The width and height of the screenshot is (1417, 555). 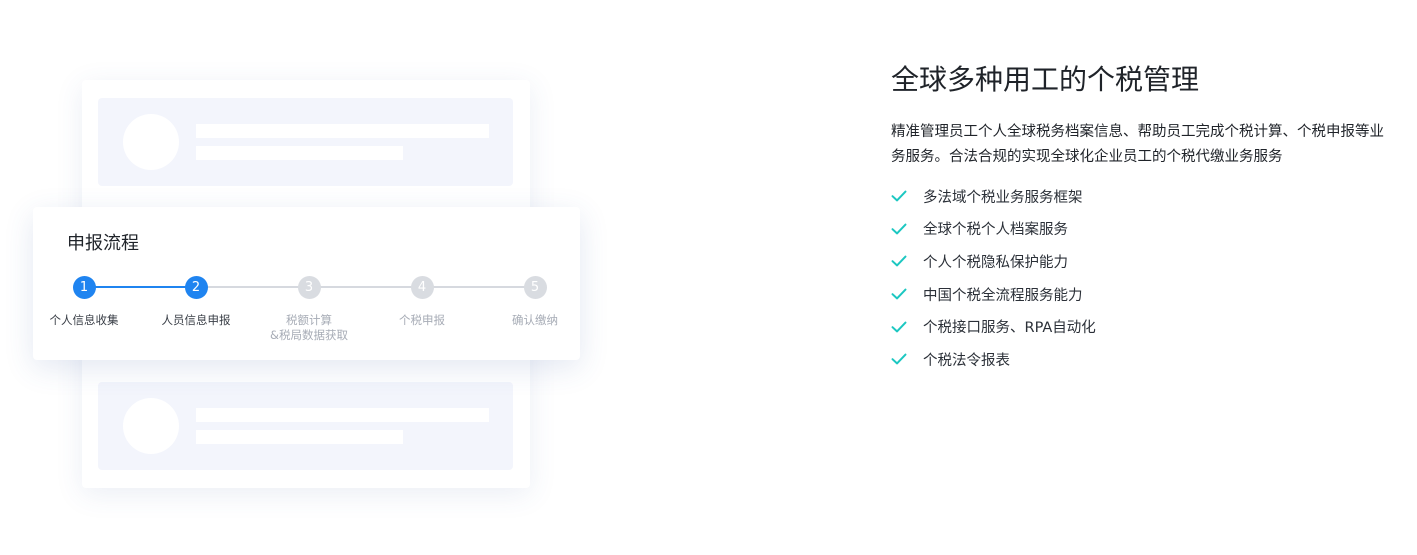 I want to click on step-number-4: 4, so click(x=422, y=287).